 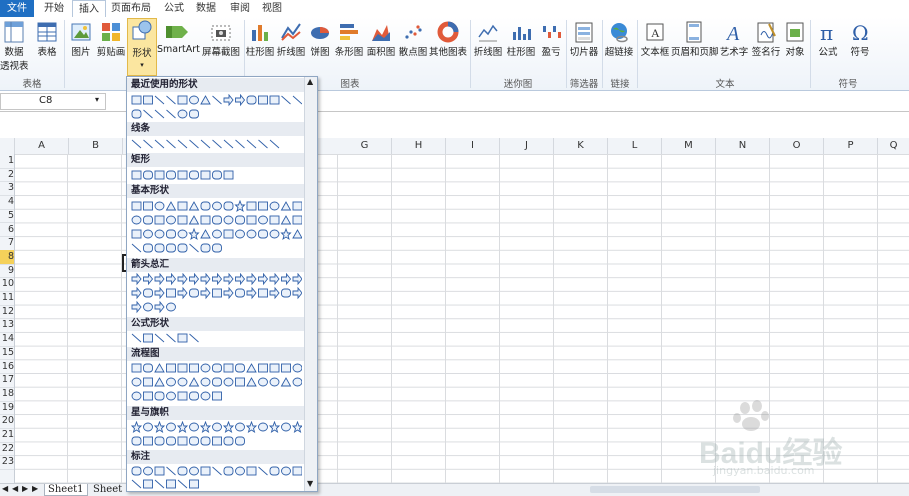 I want to click on sheet-nav-next-icon: ▶, so click(x=25, y=488).